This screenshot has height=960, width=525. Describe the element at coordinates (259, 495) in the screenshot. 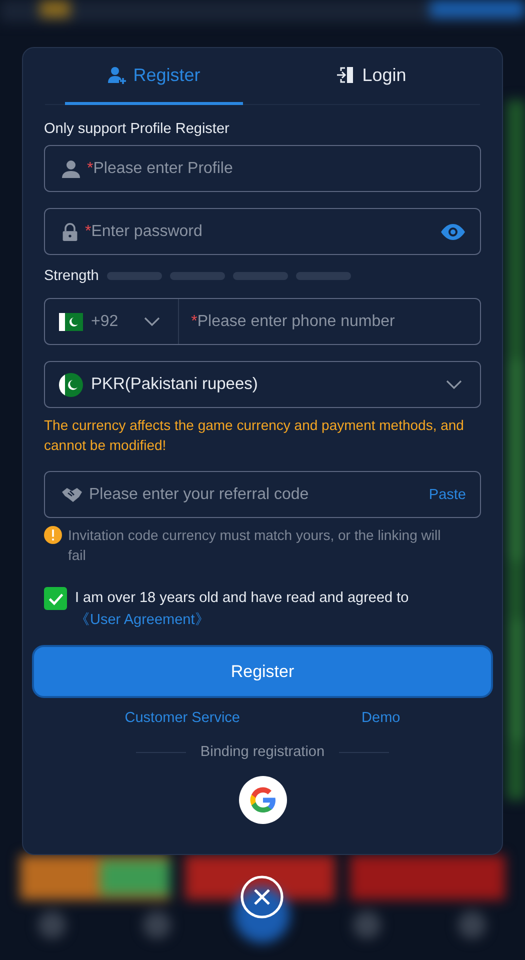

I see `referral-input: Please enter your referral code` at that location.